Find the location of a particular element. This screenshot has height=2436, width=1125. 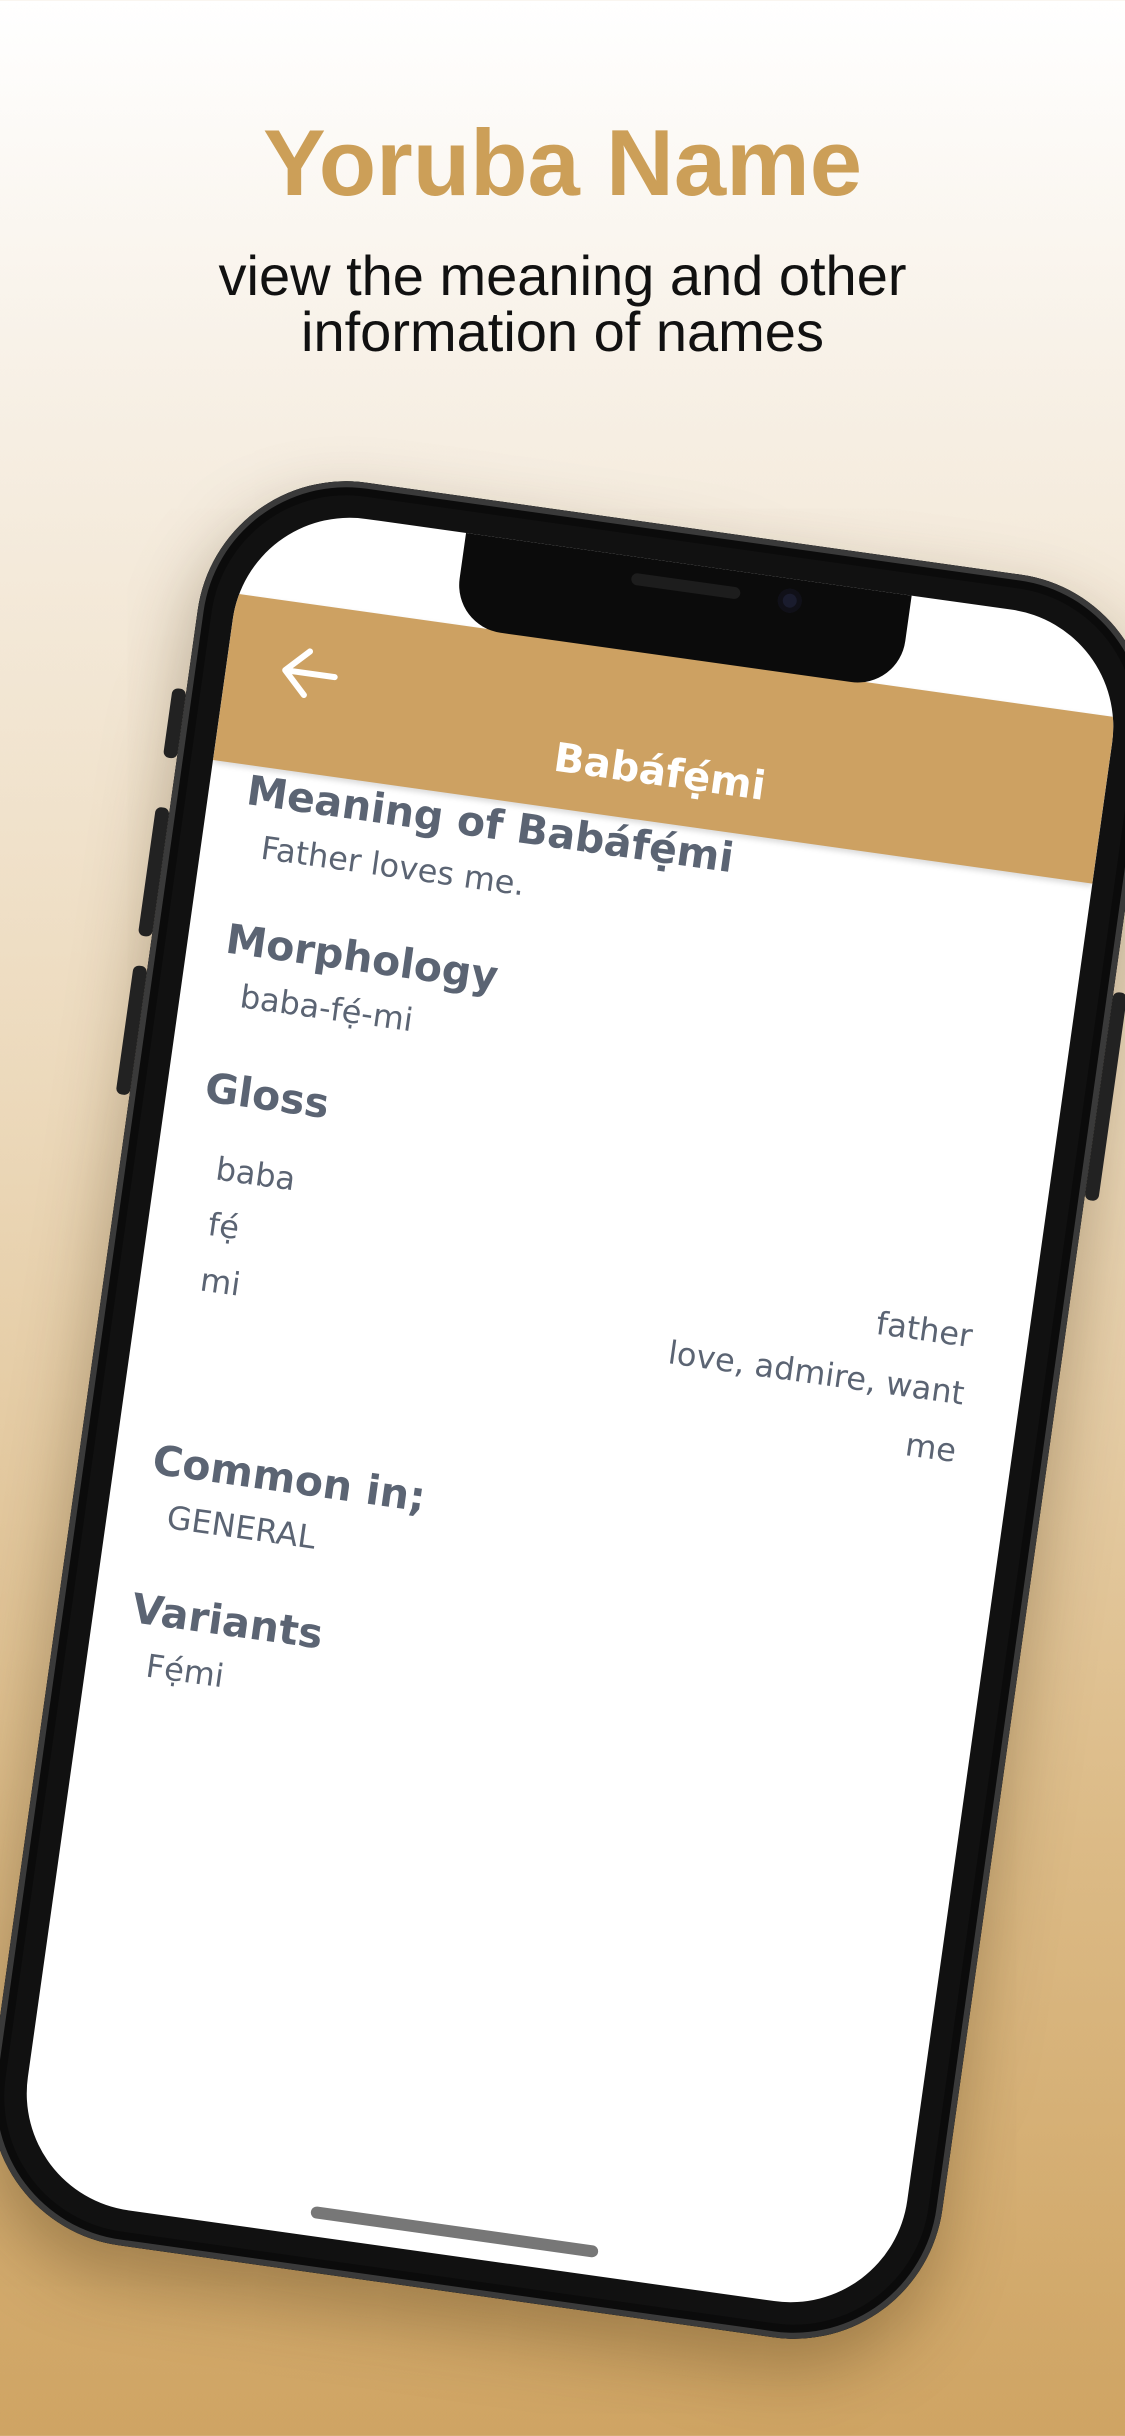

gloss-word: mi is located at coordinates (220, 1282).